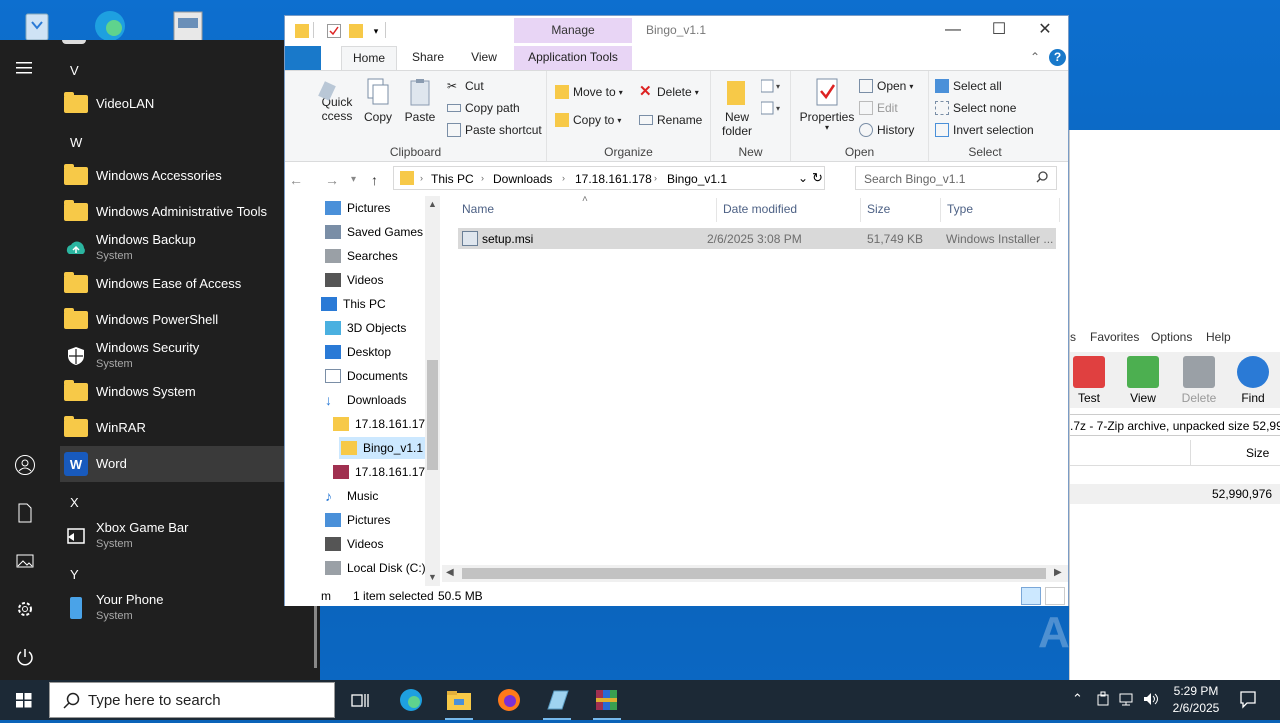  Describe the element at coordinates (760, 209) in the screenshot. I see `column-date-modified: Date modified` at that location.